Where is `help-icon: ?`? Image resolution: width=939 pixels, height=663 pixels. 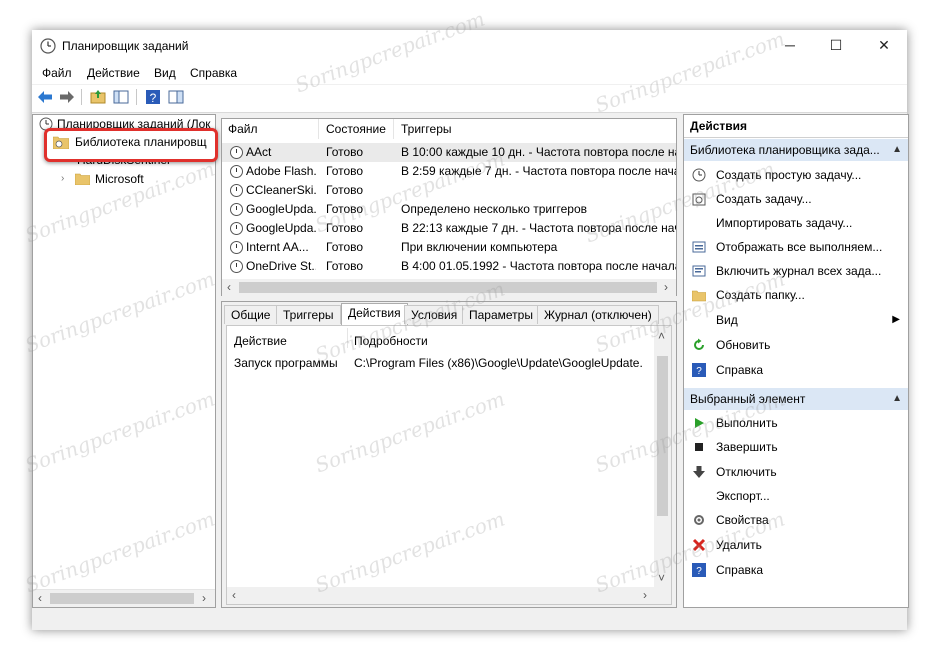
help-icon: ? is located at coordinates (153, 97).